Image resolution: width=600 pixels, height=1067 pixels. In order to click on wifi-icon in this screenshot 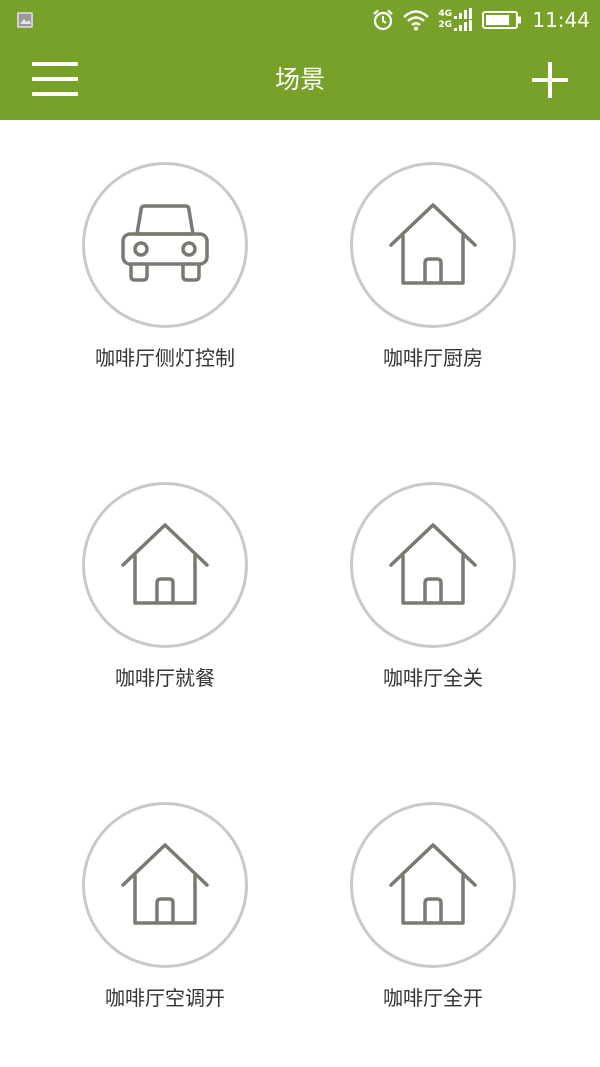, I will do `click(416, 20)`.